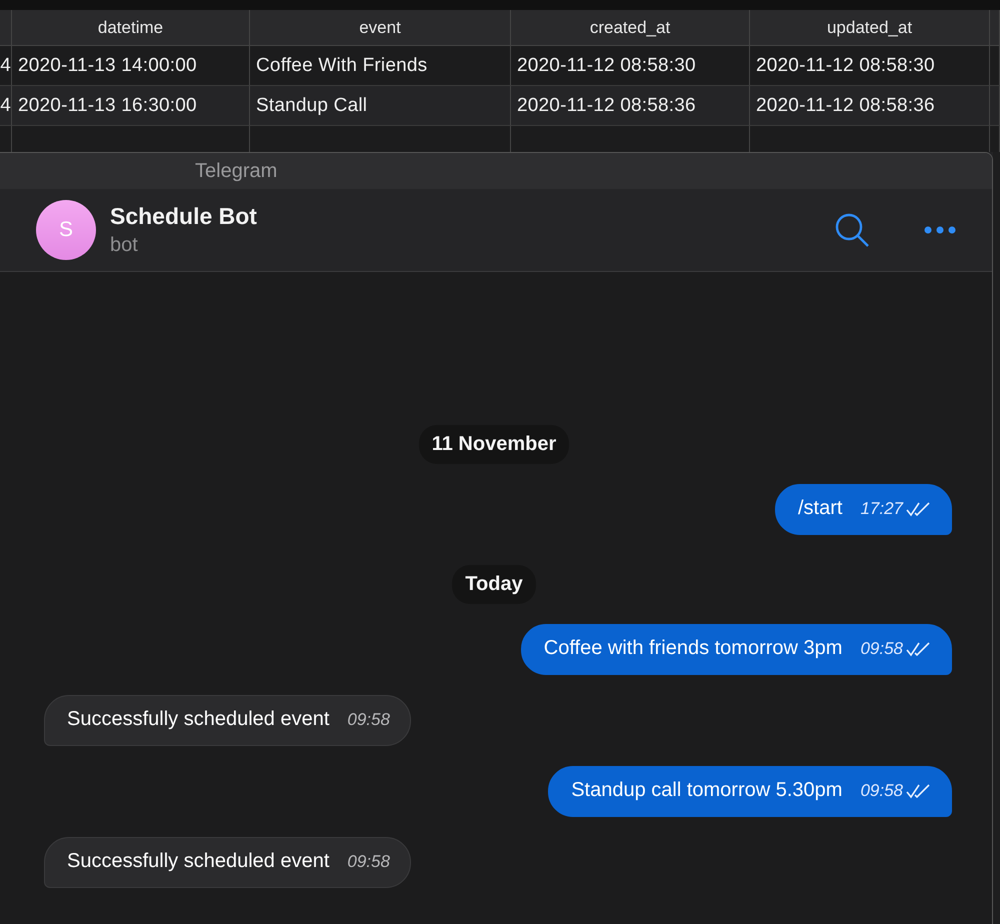 The width and height of the screenshot is (1000, 924). I want to click on date-separator: 11 November, so click(494, 444).